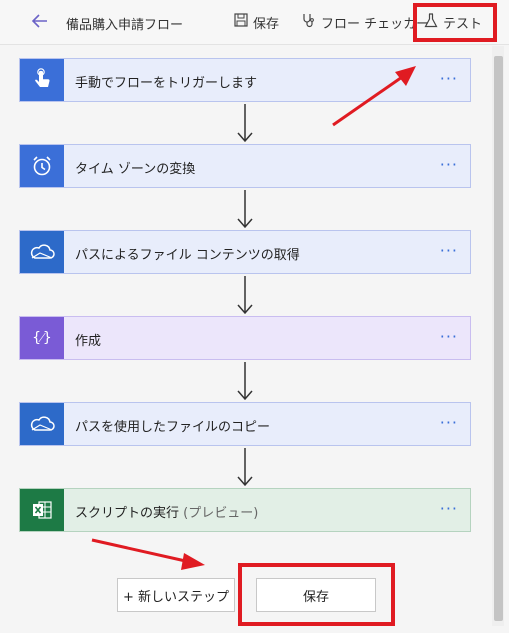 The height and width of the screenshot is (633, 509). Describe the element at coordinates (148, 554) in the screenshot. I see `annotation-arrow-icon` at that location.